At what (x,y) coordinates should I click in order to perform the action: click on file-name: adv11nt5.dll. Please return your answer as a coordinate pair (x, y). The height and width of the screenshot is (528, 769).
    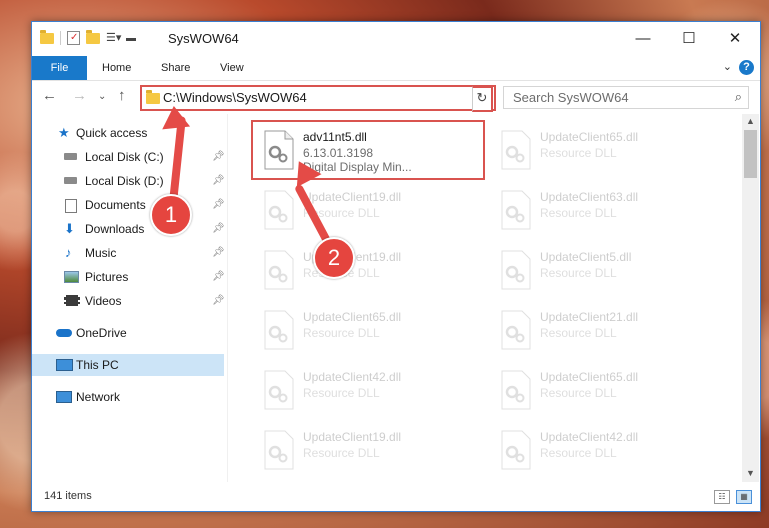
    Looking at the image, I should click on (335, 137).